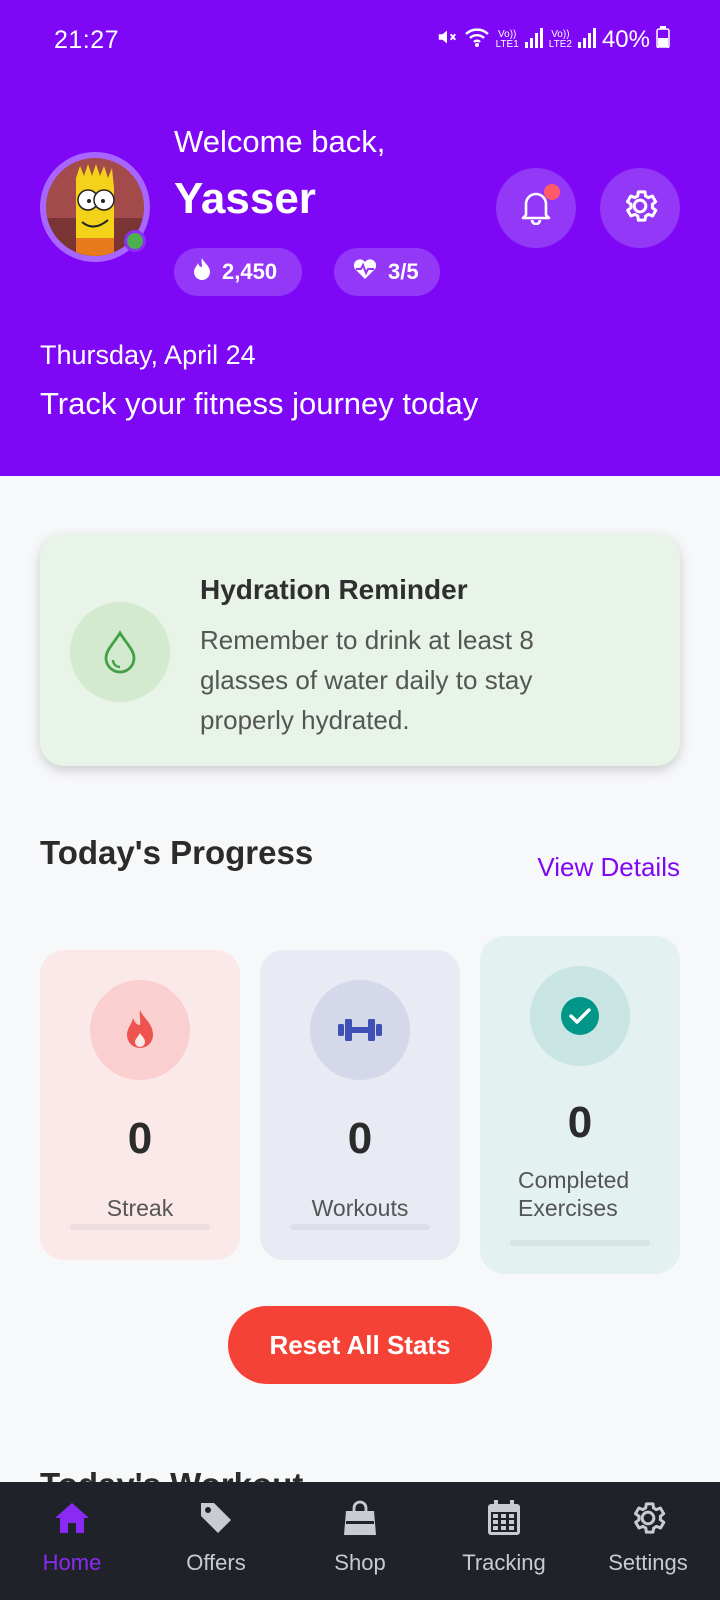  Describe the element at coordinates (360, 1562) in the screenshot. I see `nav-label-shop: Shop` at that location.